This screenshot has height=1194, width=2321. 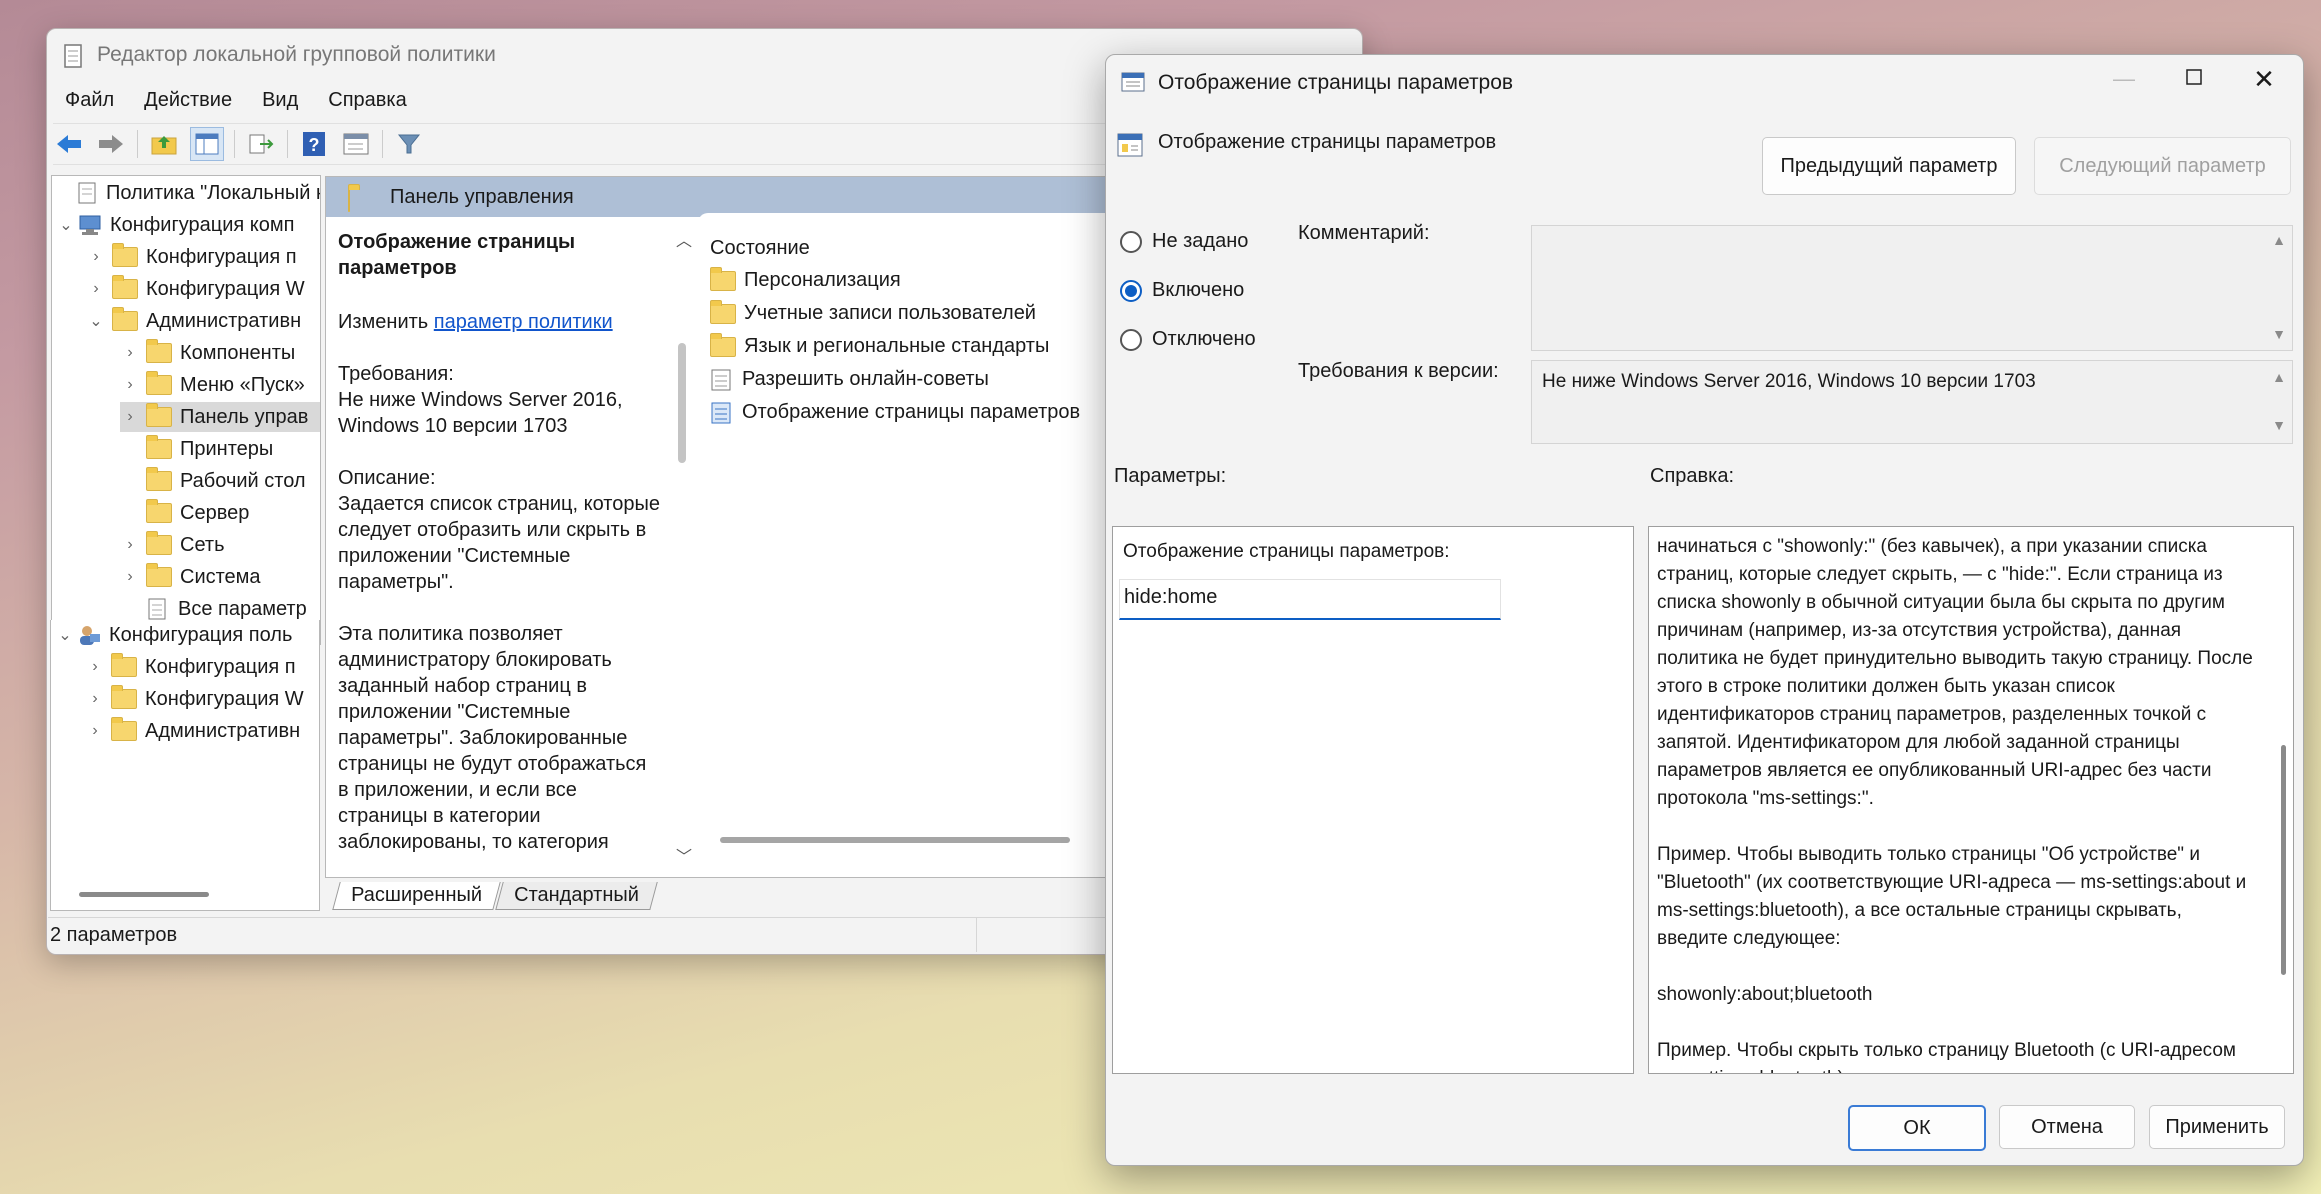 What do you see at coordinates (89, 100) in the screenshot?
I see `menu-file: Файл` at bounding box center [89, 100].